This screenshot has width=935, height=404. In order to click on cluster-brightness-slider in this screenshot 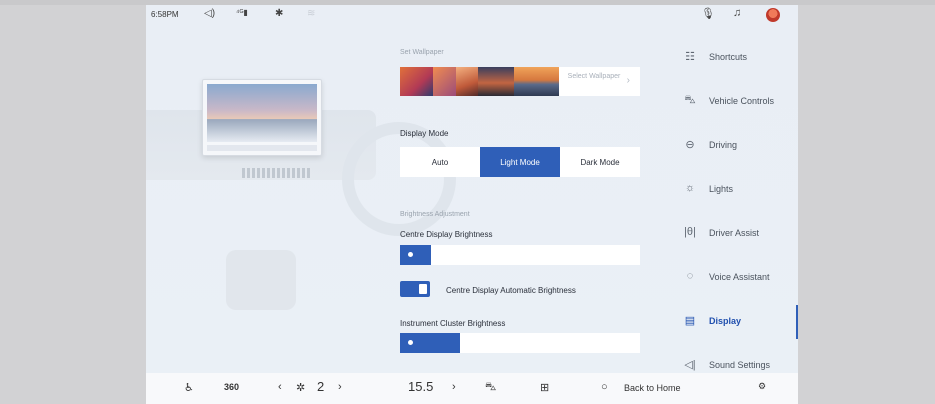, I will do `click(520, 343)`.